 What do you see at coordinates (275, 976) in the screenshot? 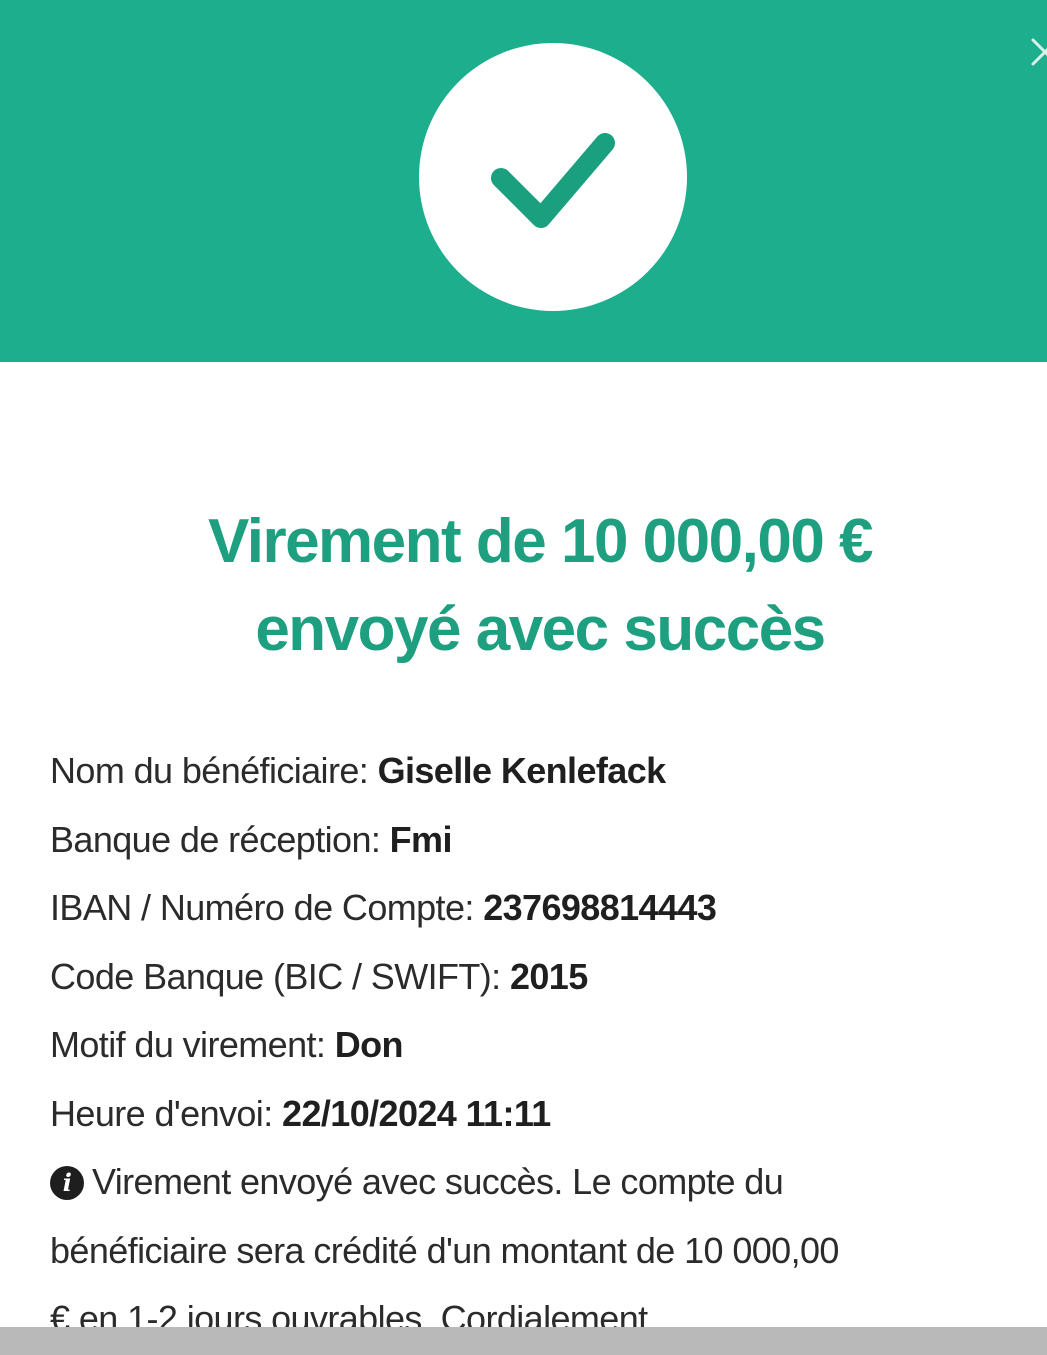
I see `detail-label: Code Banque (BIC / SWIFT):` at bounding box center [275, 976].